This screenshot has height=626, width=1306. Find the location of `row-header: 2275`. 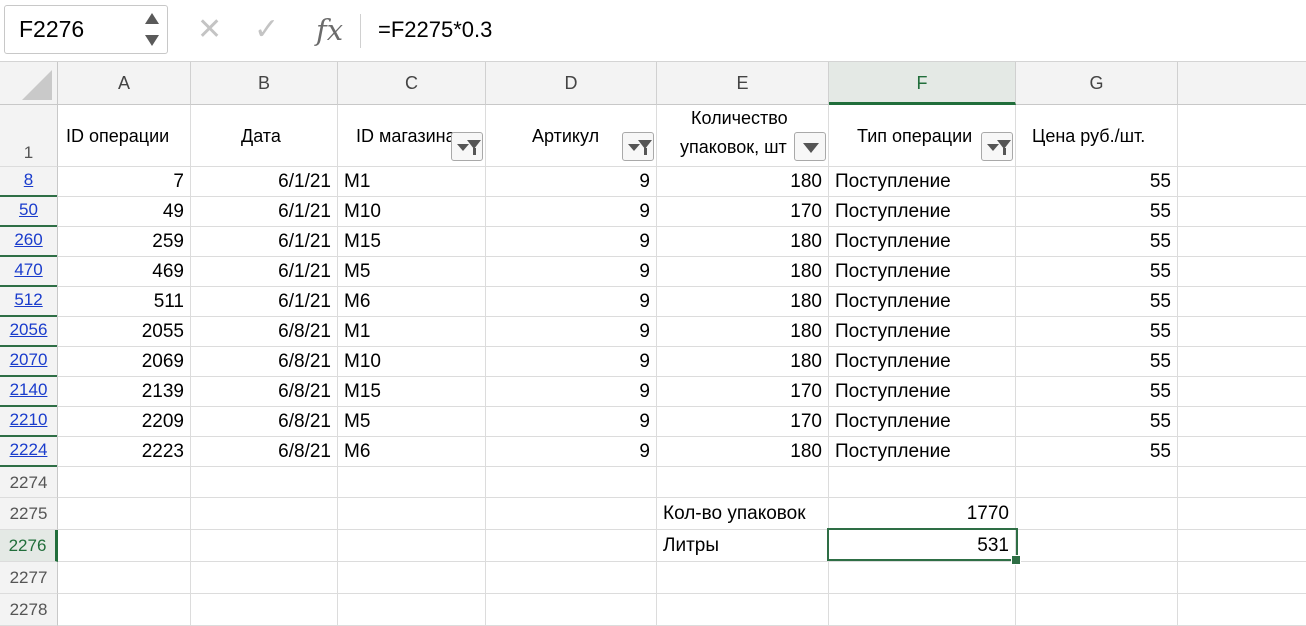

row-header: 2275 is located at coordinates (29, 514).